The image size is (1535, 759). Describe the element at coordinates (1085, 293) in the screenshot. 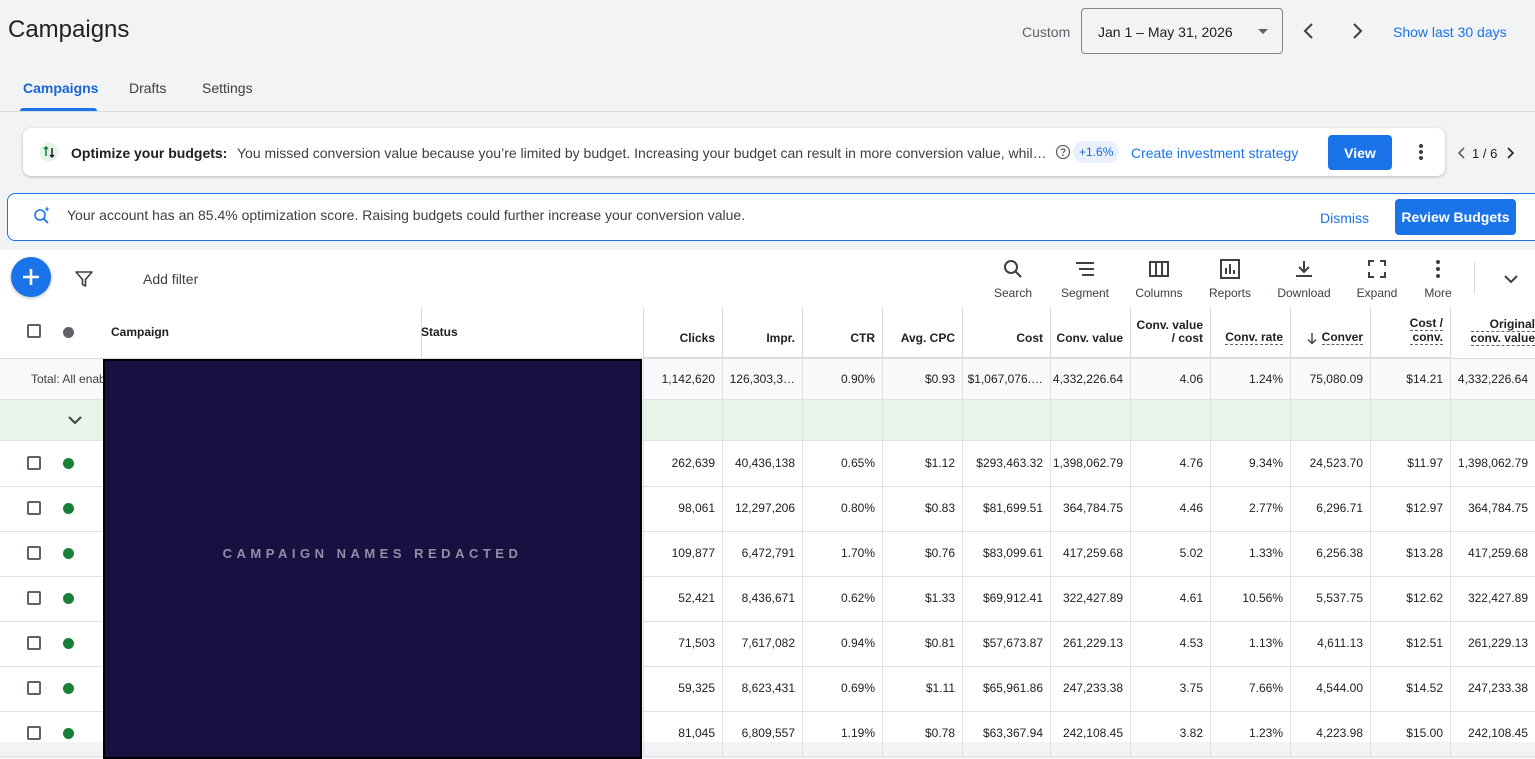

I see `segment-tool-label: Segment` at that location.